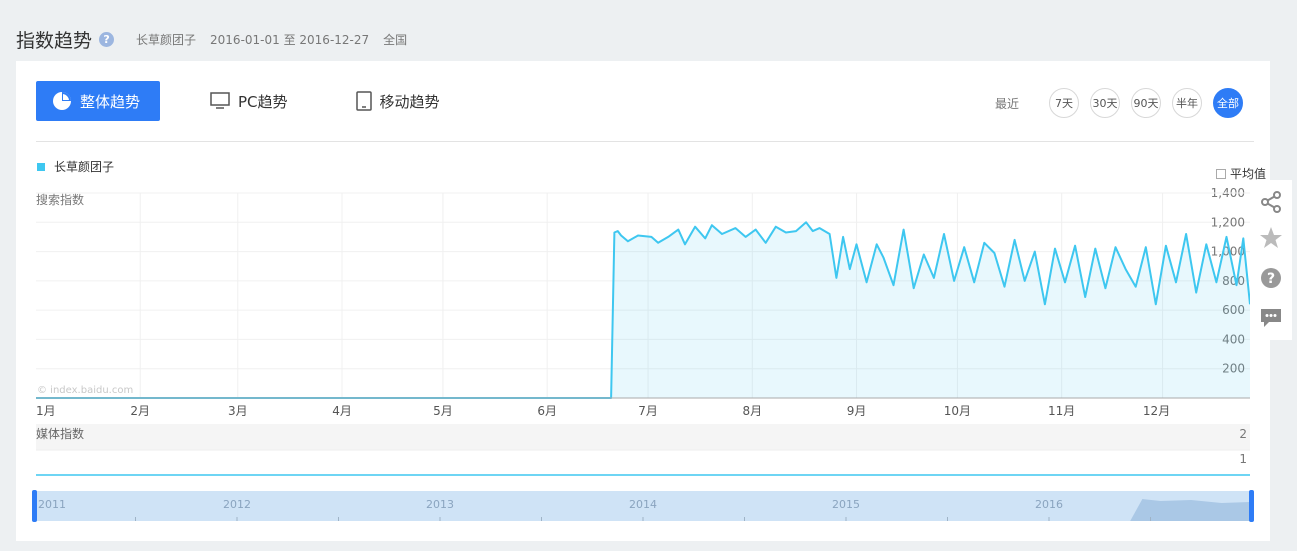  I want to click on x-tick-label: 1月, so click(46, 411).